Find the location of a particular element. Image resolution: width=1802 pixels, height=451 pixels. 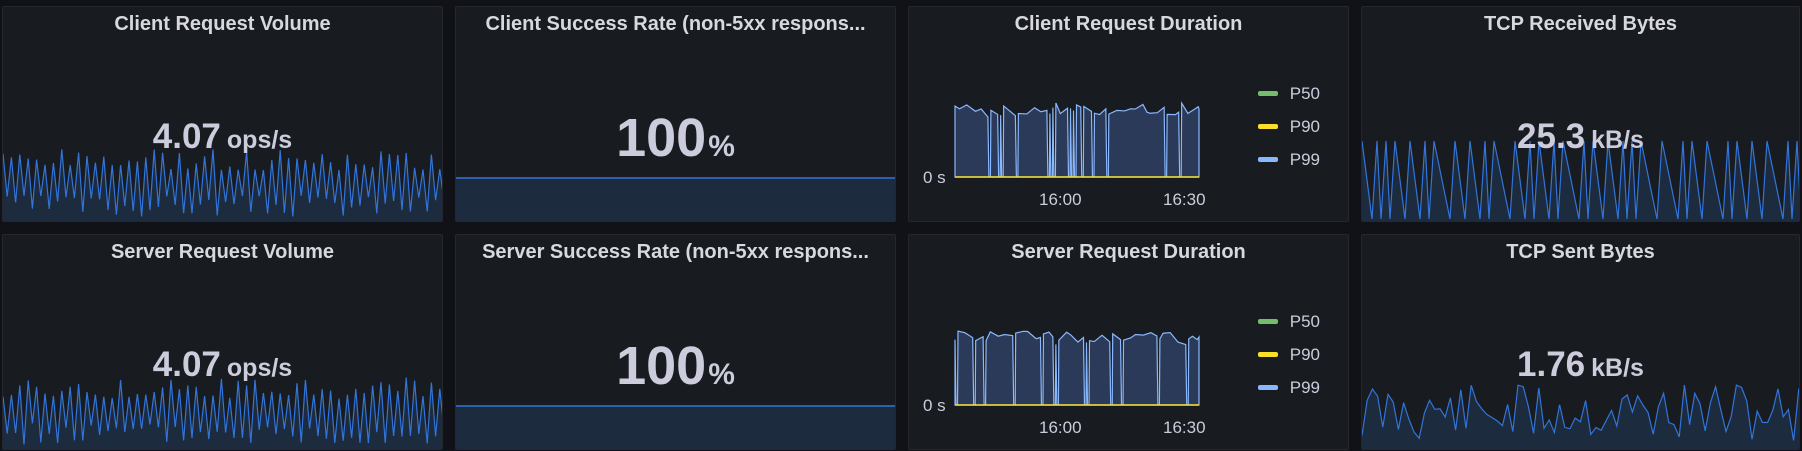

panel-client-request-volume: Client Request Volume 4.07 ops/s is located at coordinates (222, 114).